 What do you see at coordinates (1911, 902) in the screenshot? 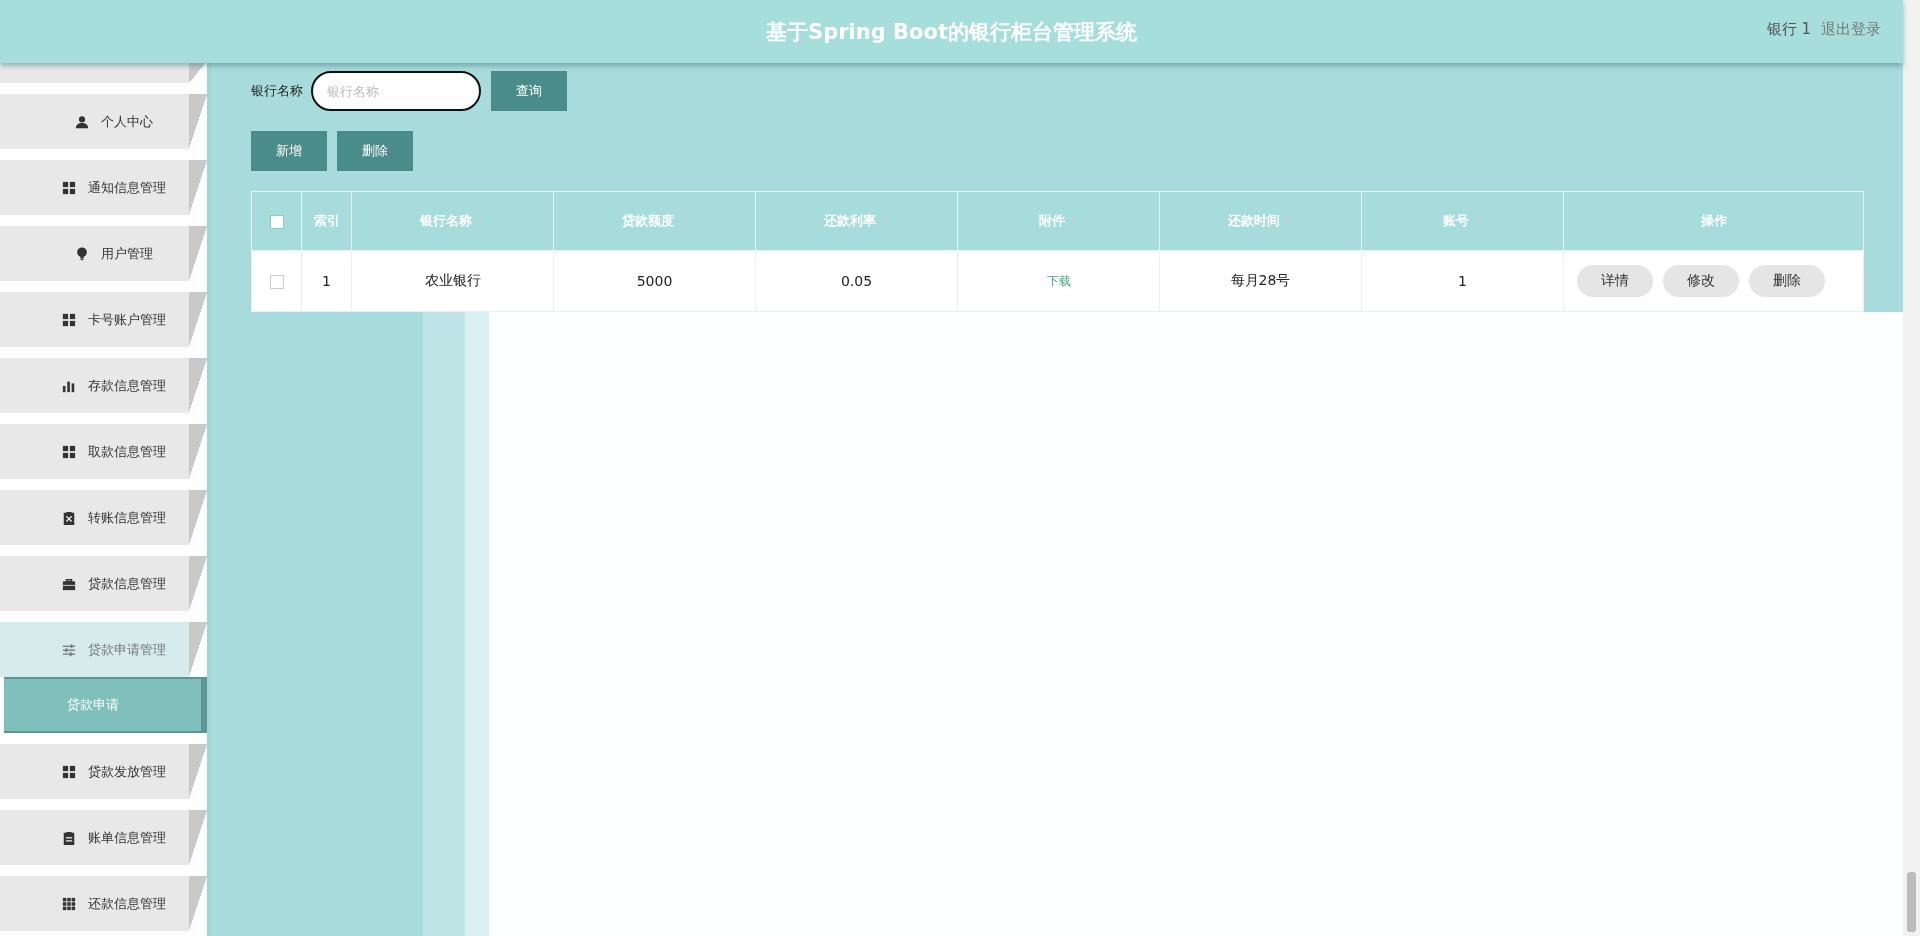
I see `scrollbar-thumb` at bounding box center [1911, 902].